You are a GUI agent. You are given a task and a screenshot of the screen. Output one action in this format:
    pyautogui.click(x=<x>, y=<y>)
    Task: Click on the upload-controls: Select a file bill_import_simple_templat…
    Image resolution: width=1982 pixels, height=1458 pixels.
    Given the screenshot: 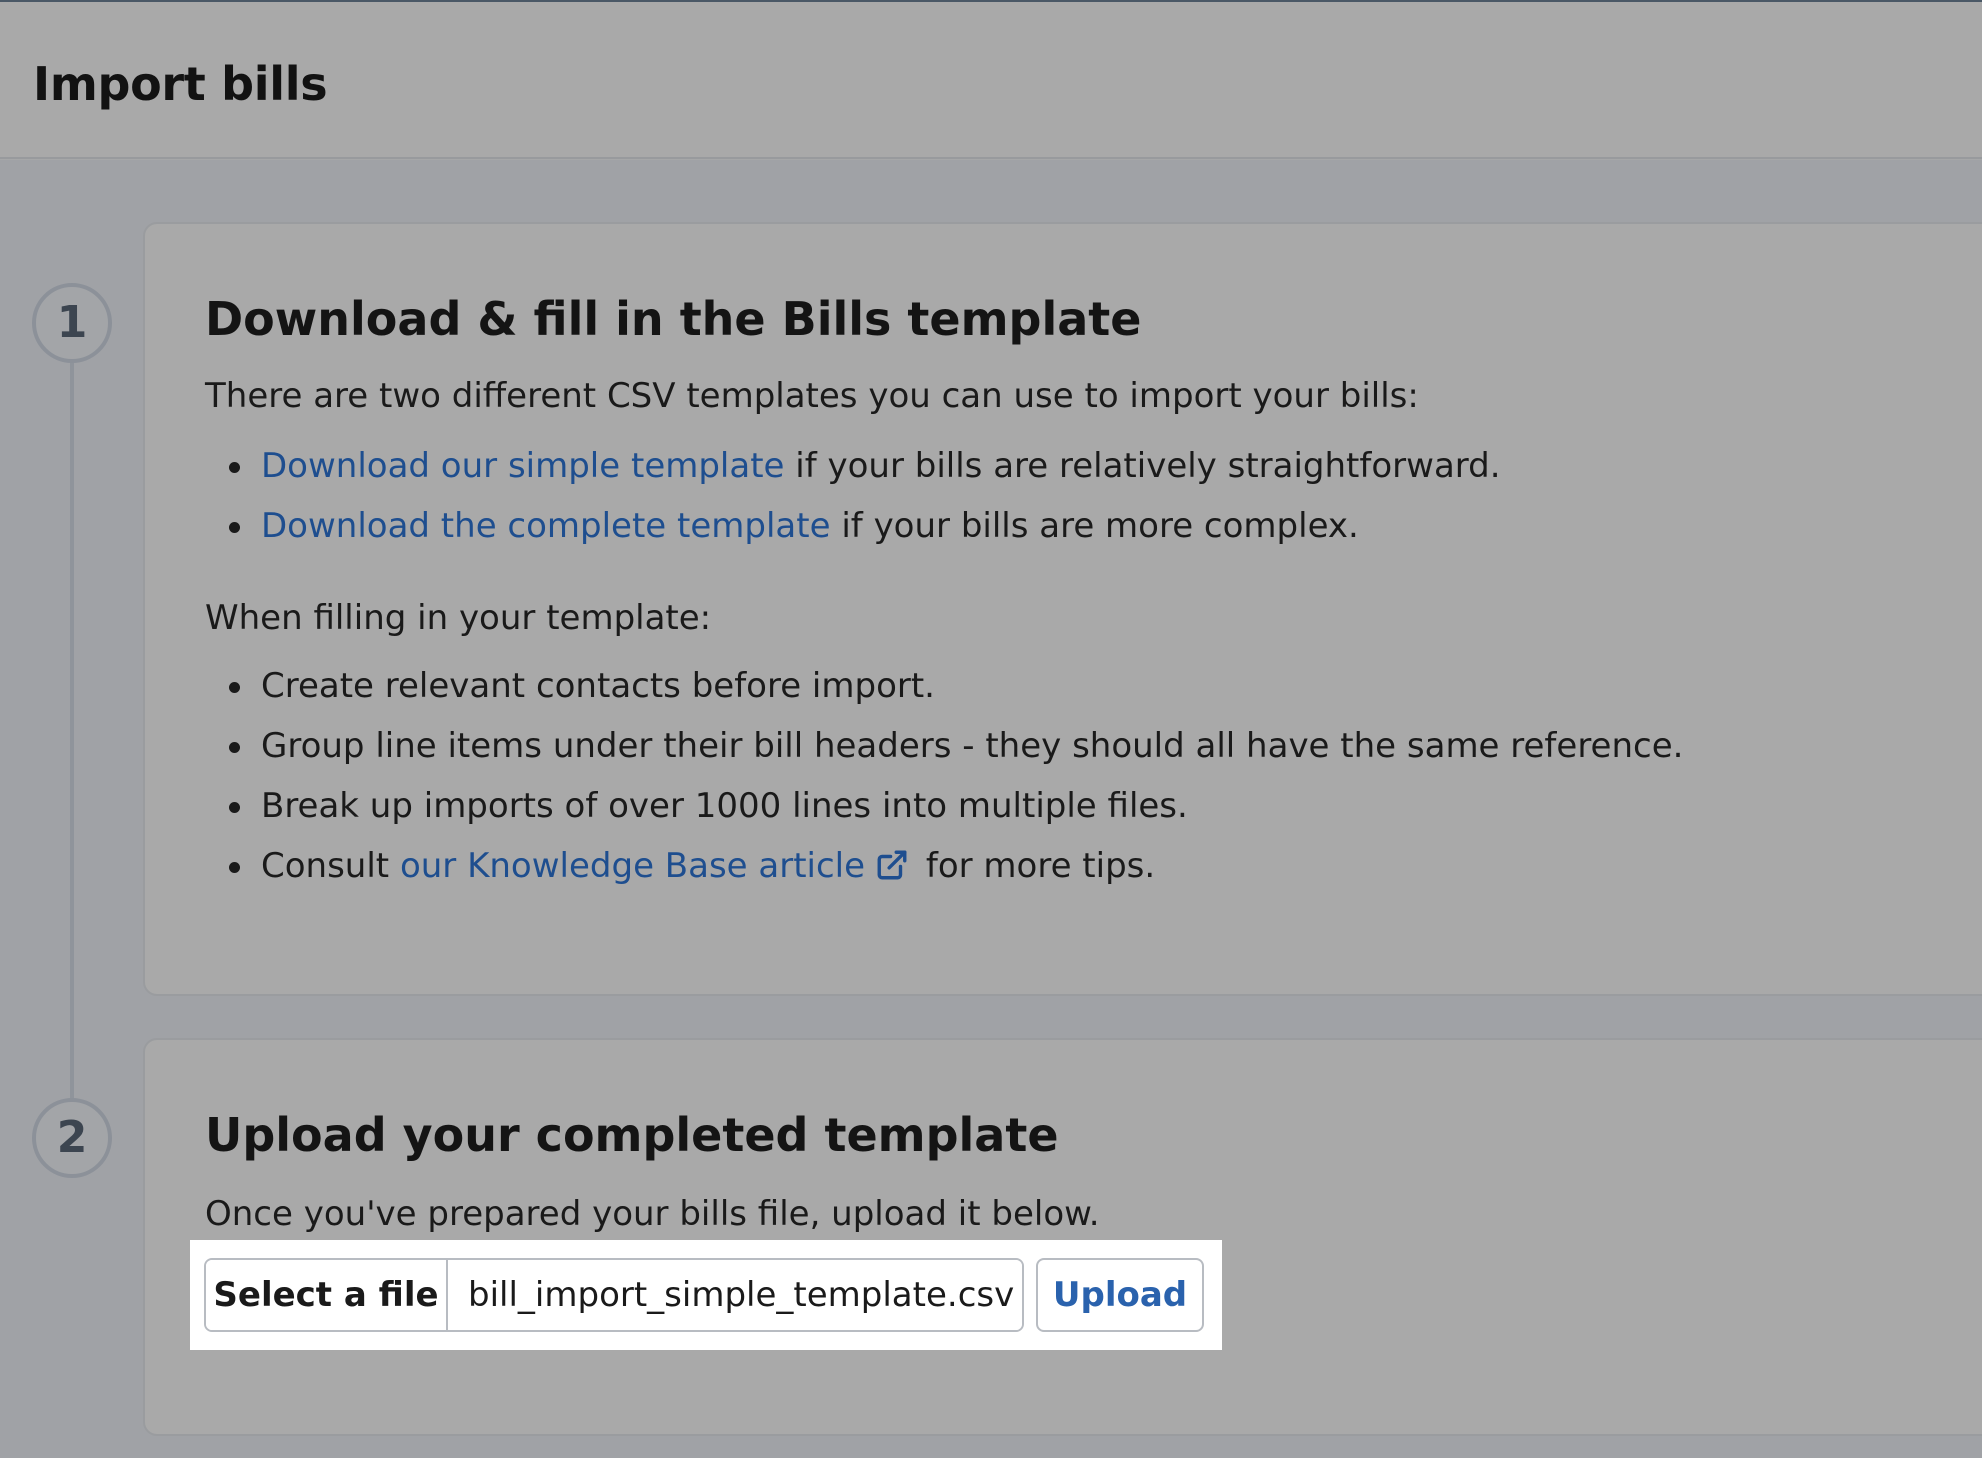 What is the action you would take?
    pyautogui.click(x=706, y=1295)
    